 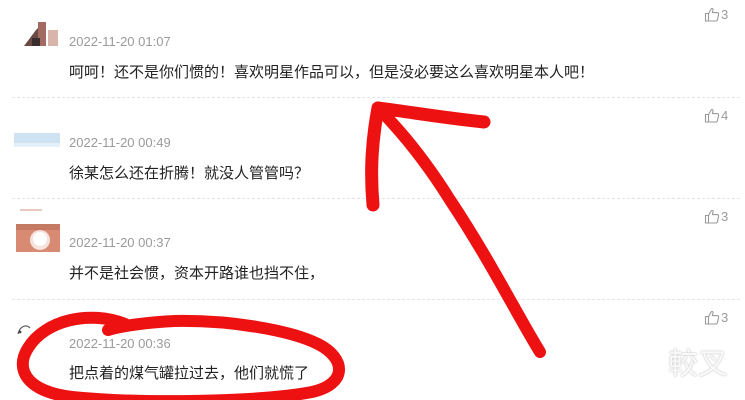 I want to click on comment-text: 呵呵！还不是你们惯的！喜欢明星作品可以，但是没必要这么喜欢明星本人吧！, so click(x=332, y=72).